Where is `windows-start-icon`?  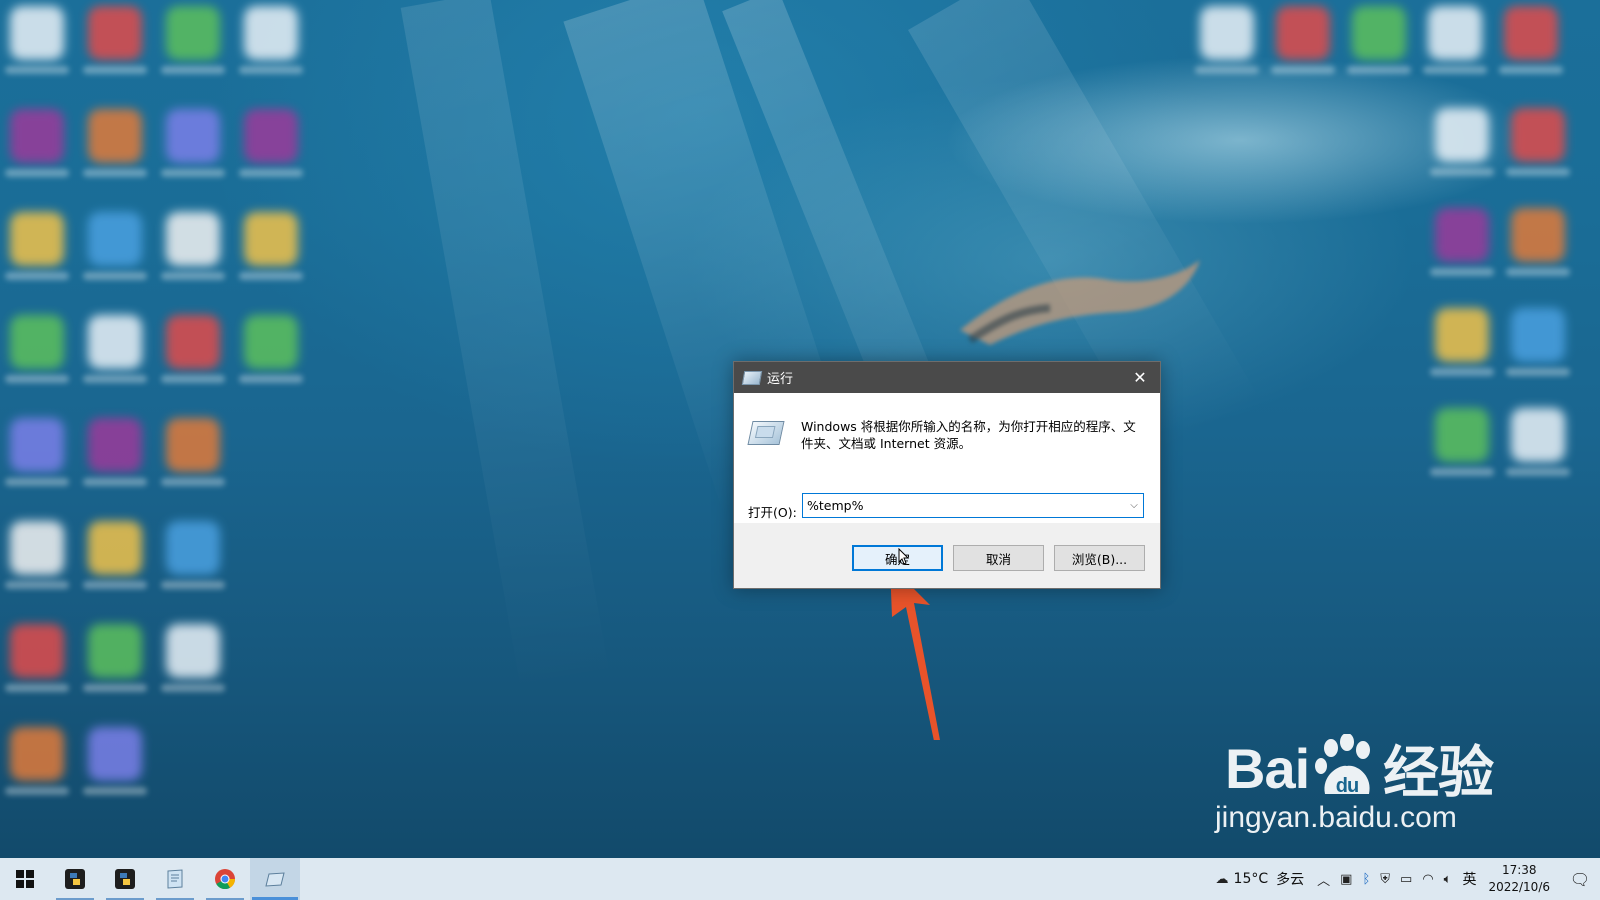
windows-start-icon is located at coordinates (25, 879).